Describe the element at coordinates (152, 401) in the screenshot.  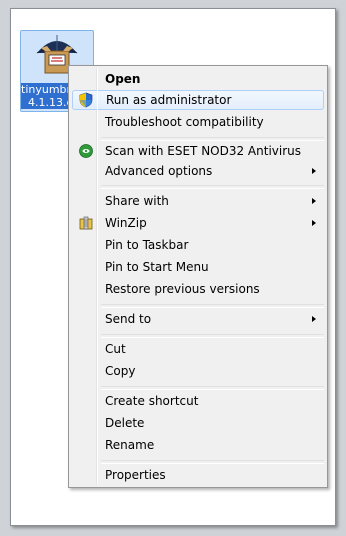
I see `menu-item-label: Create shortcut` at that location.